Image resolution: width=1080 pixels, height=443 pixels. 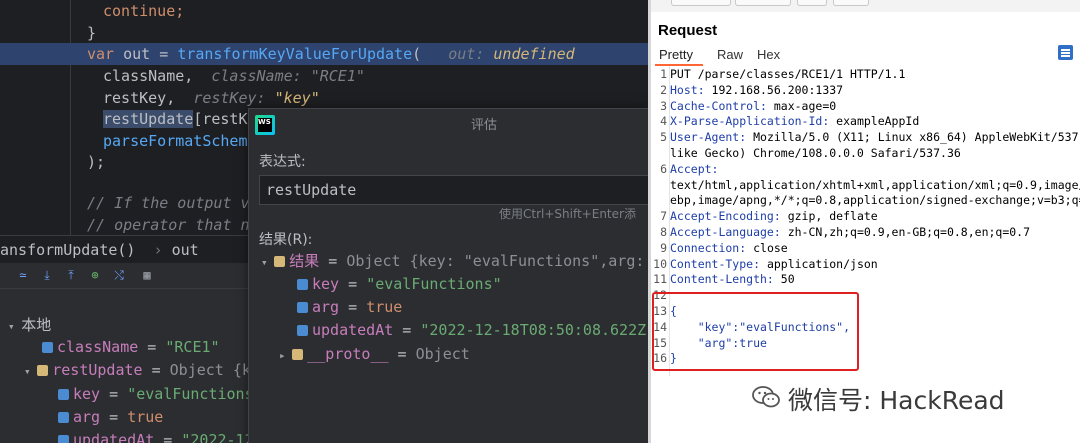 What do you see at coordinates (326, 284) in the screenshot?
I see `field-name: key` at bounding box center [326, 284].